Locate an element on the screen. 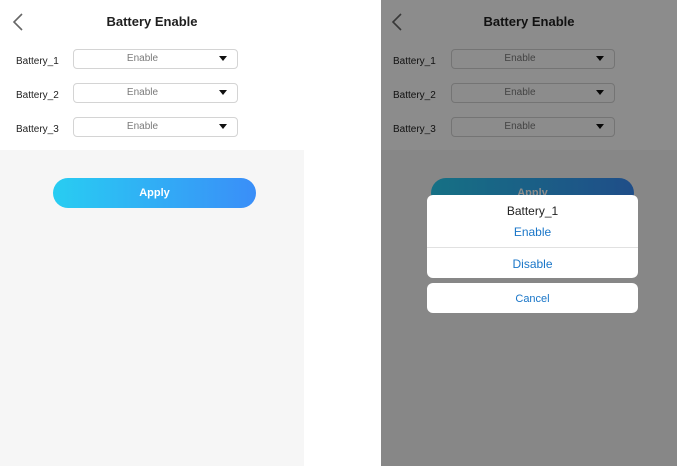 The image size is (677, 466). battery-row-3: Battery_3 Enable is located at coordinates (152, 131).